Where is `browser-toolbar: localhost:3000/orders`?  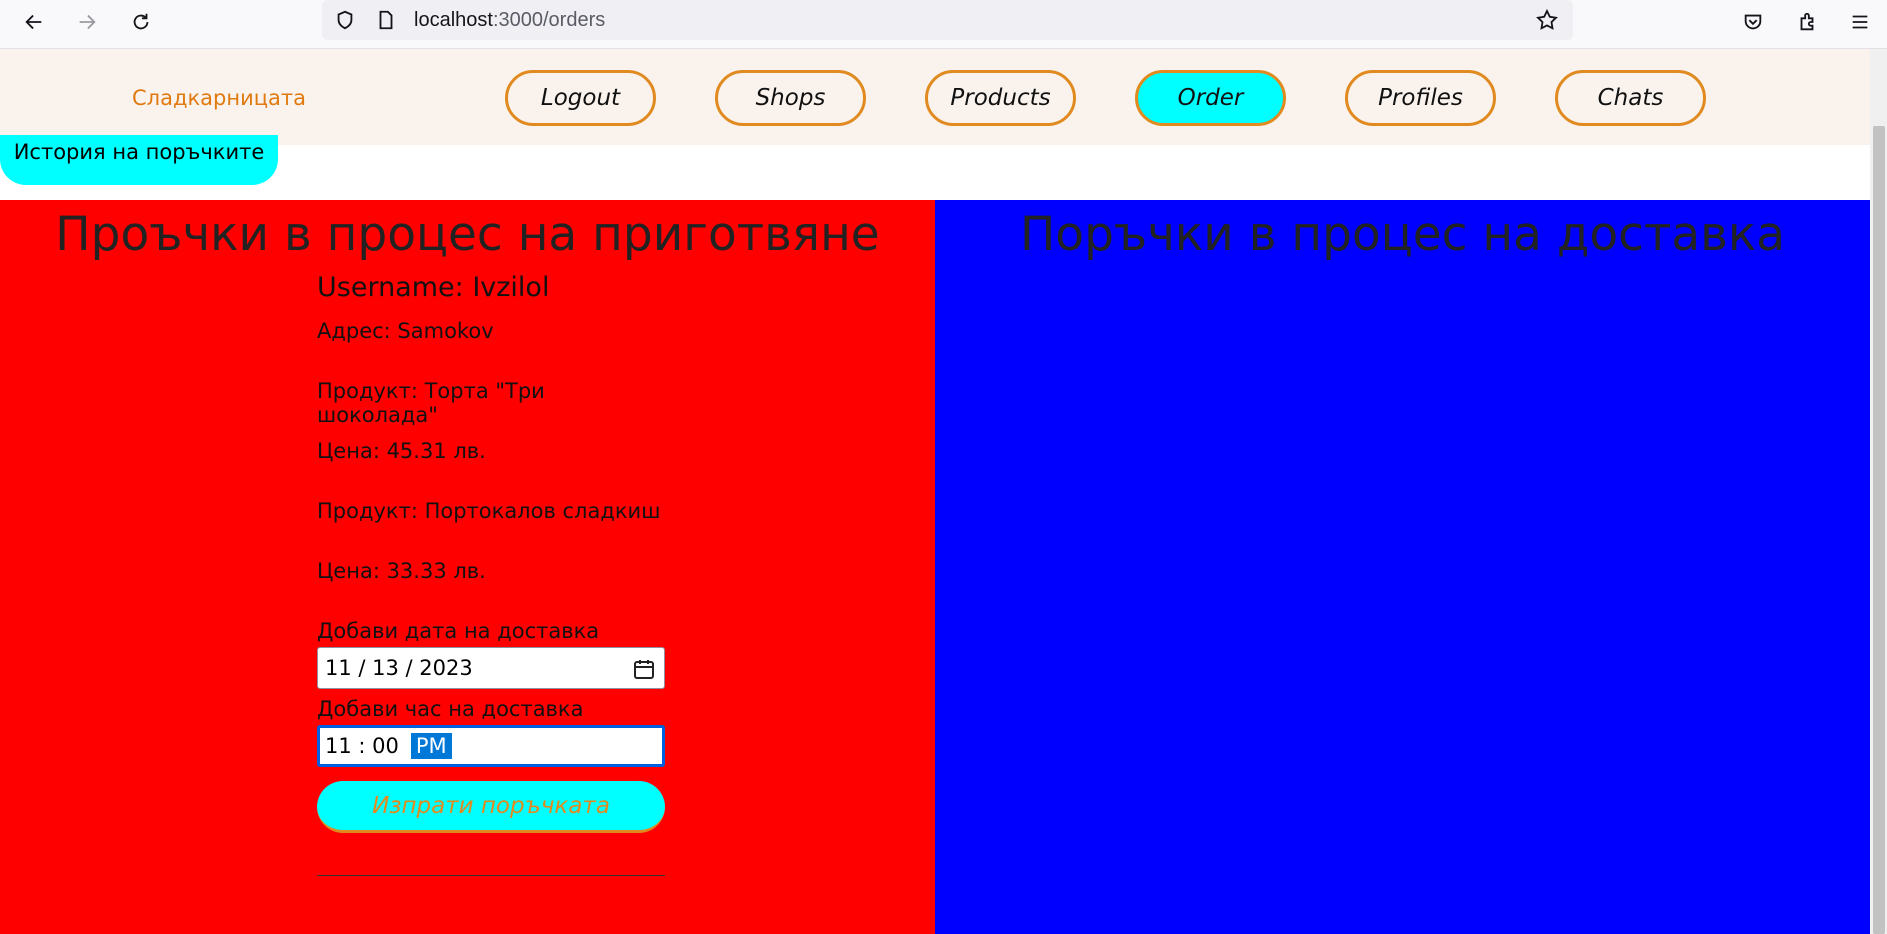
browser-toolbar: localhost:3000/orders is located at coordinates (943, 24).